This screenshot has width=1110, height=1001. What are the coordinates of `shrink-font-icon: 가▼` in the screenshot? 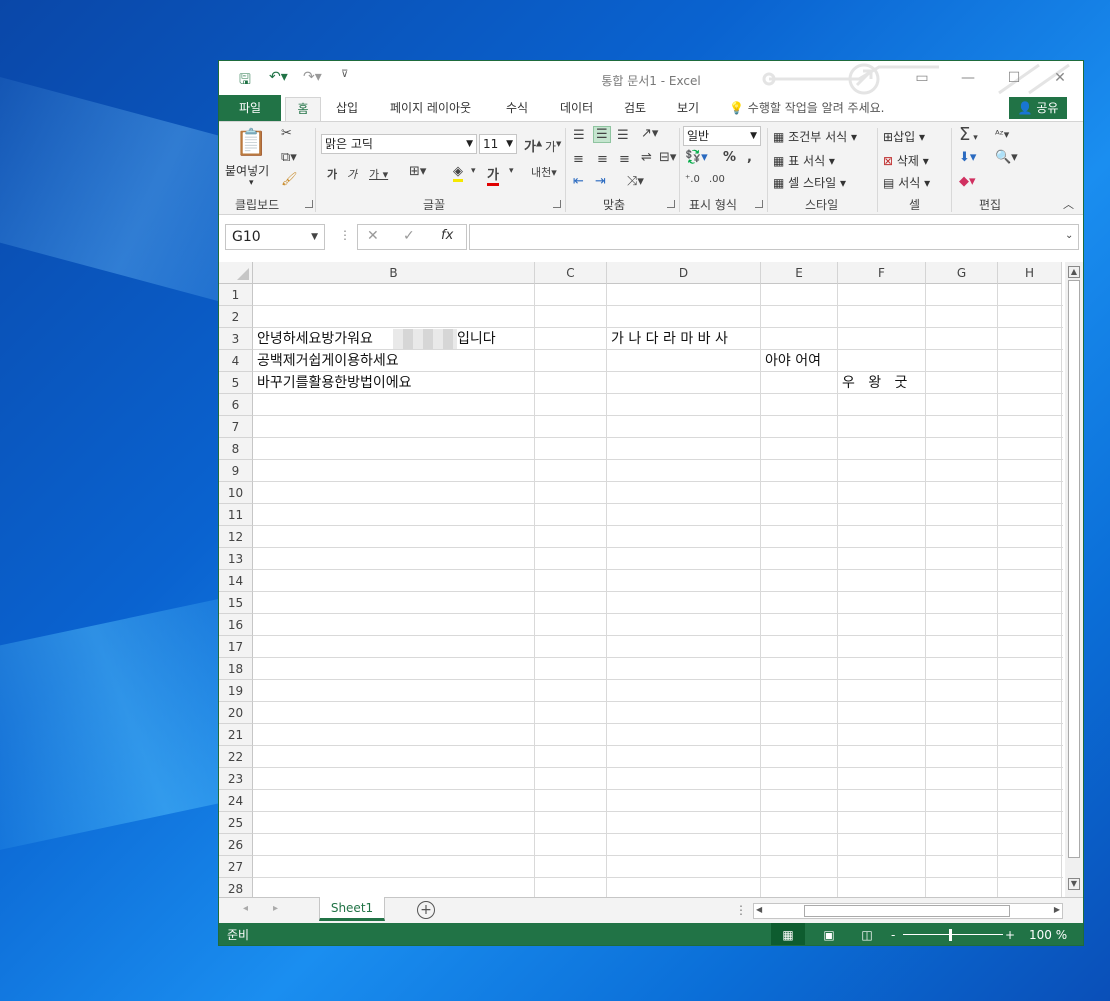 It's located at (553, 146).